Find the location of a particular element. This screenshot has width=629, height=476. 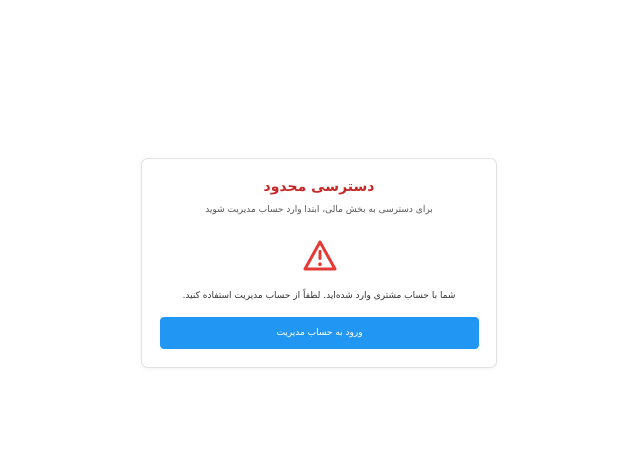

admin-login-button: ورود به حساب مدیریت is located at coordinates (319, 333).